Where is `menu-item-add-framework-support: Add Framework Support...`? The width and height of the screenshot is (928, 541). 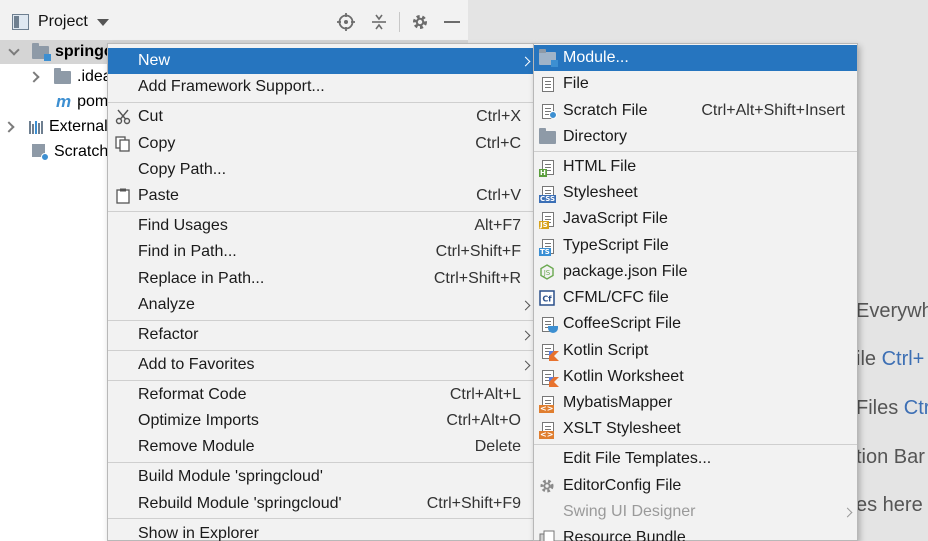 menu-item-add-framework-support: Add Framework Support... is located at coordinates (320, 87).